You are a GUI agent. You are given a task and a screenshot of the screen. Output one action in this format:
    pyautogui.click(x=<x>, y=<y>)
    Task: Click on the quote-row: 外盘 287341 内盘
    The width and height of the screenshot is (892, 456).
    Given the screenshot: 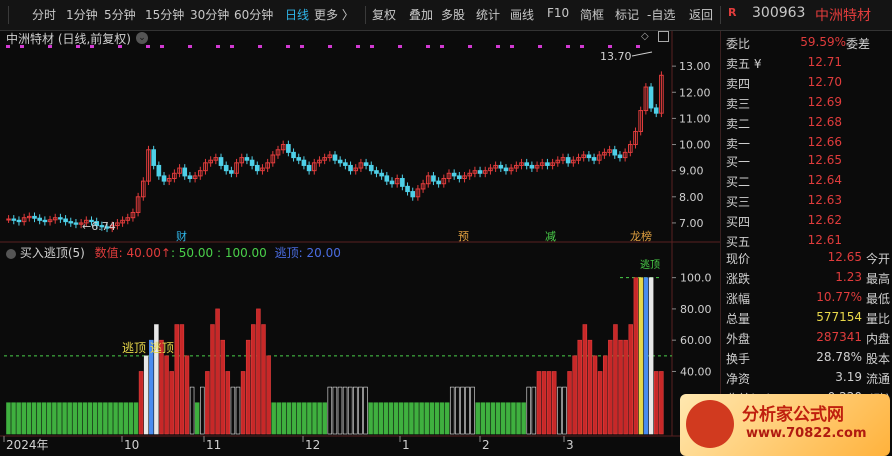 What is the action you would take?
    pyautogui.click(x=807, y=340)
    